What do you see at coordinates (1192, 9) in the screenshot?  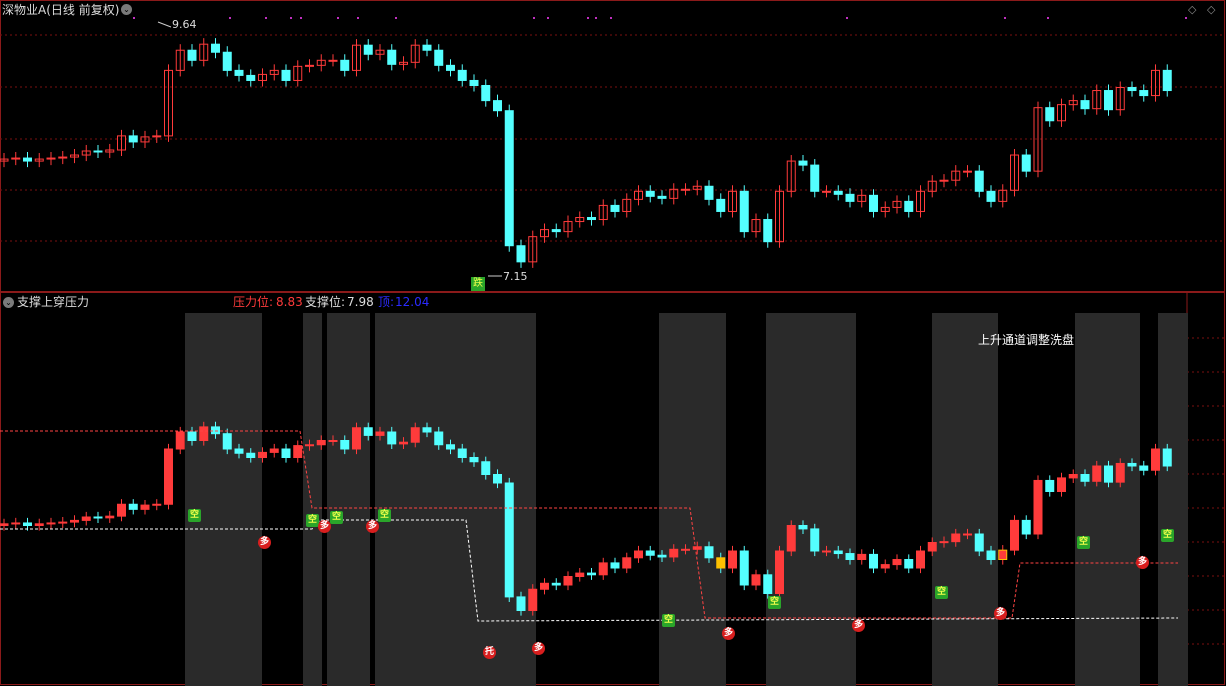 I see `diamond-left-icon: ◇` at bounding box center [1192, 9].